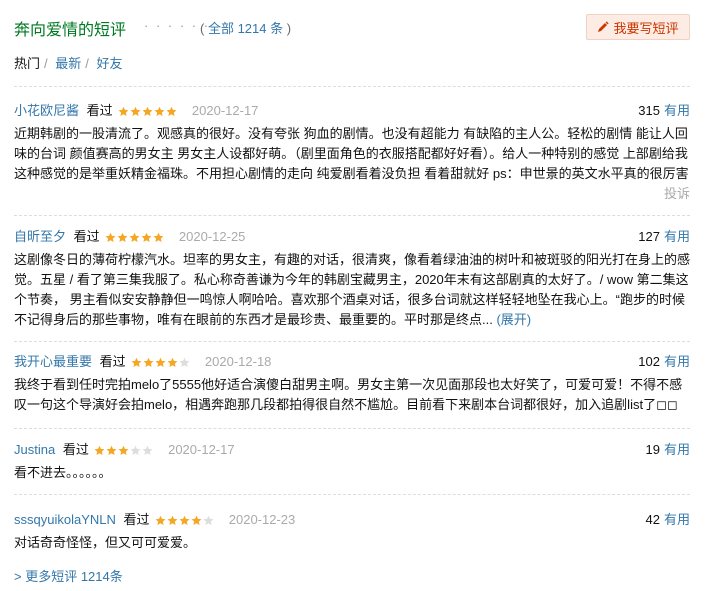  Describe the element at coordinates (105, 542) in the screenshot. I see `comment-content: 对话奇奇怪怪，但又可可爱爱。` at that location.